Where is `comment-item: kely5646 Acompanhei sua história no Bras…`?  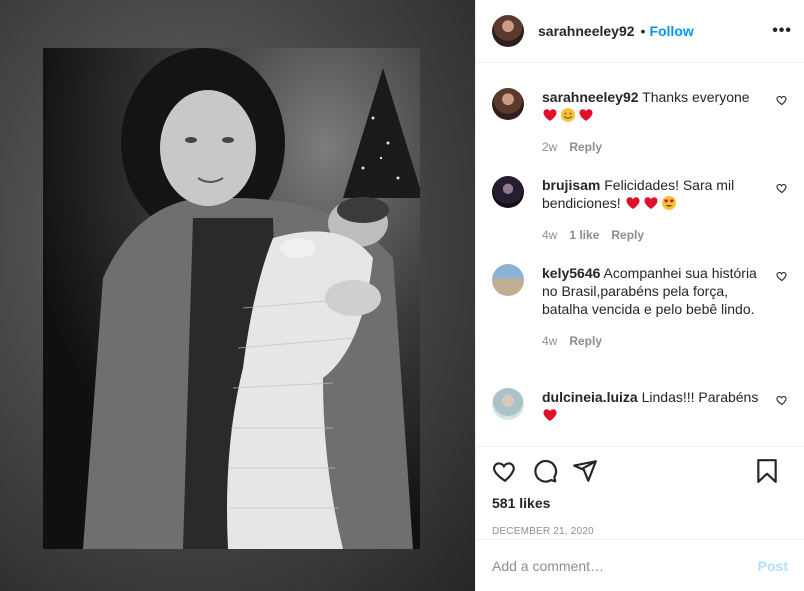 comment-item: kely5646 Acompanhei sua história no Bras… is located at coordinates (640, 307).